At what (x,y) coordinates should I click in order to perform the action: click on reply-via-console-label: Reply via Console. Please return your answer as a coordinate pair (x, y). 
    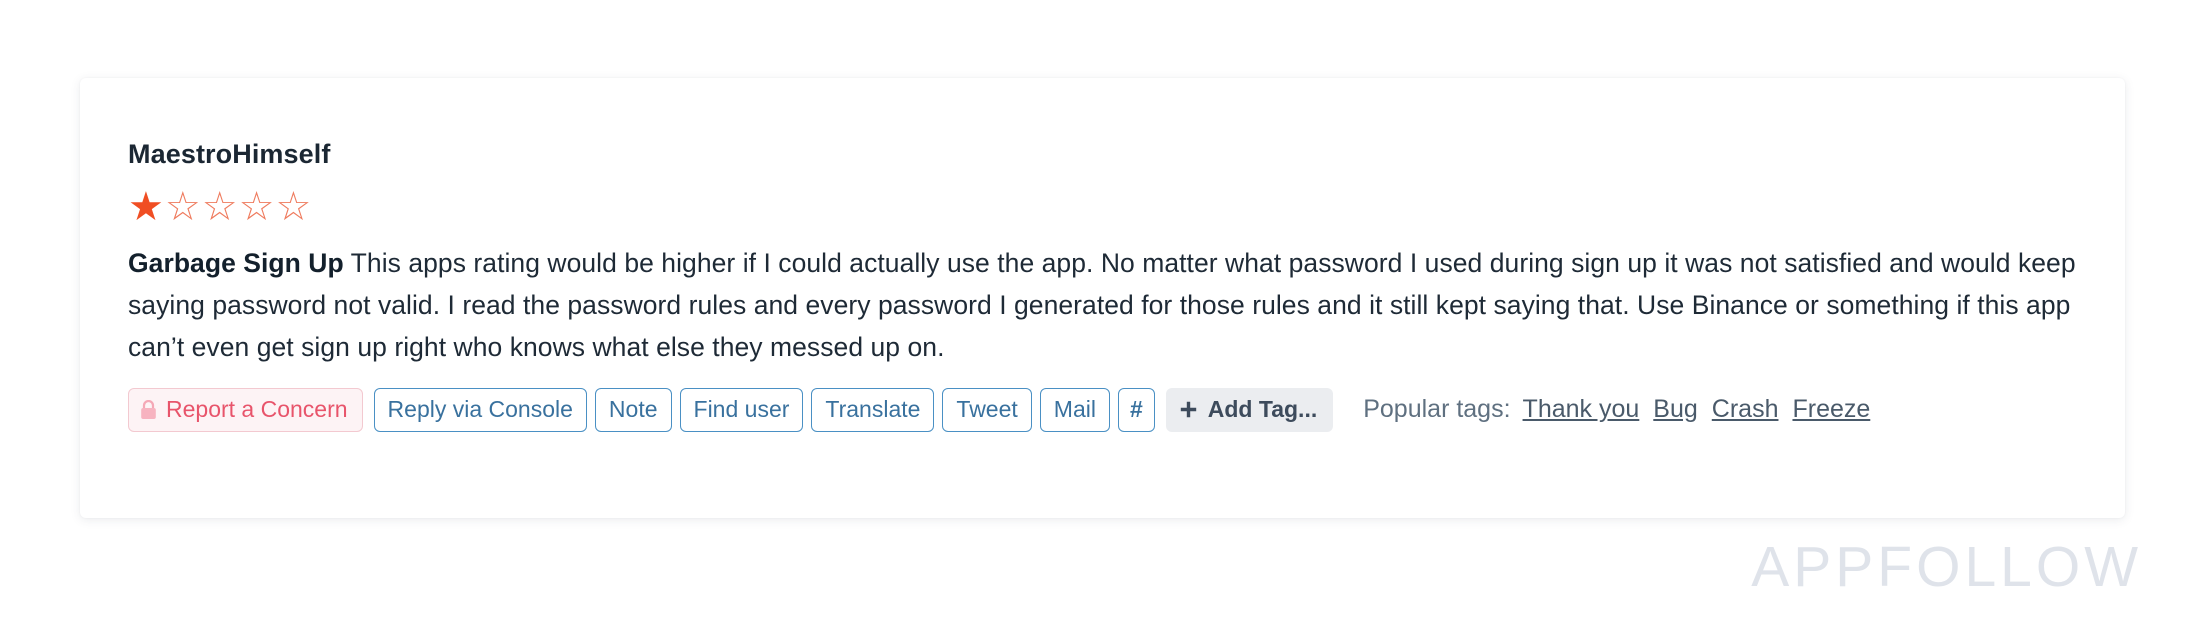
    Looking at the image, I should click on (480, 409).